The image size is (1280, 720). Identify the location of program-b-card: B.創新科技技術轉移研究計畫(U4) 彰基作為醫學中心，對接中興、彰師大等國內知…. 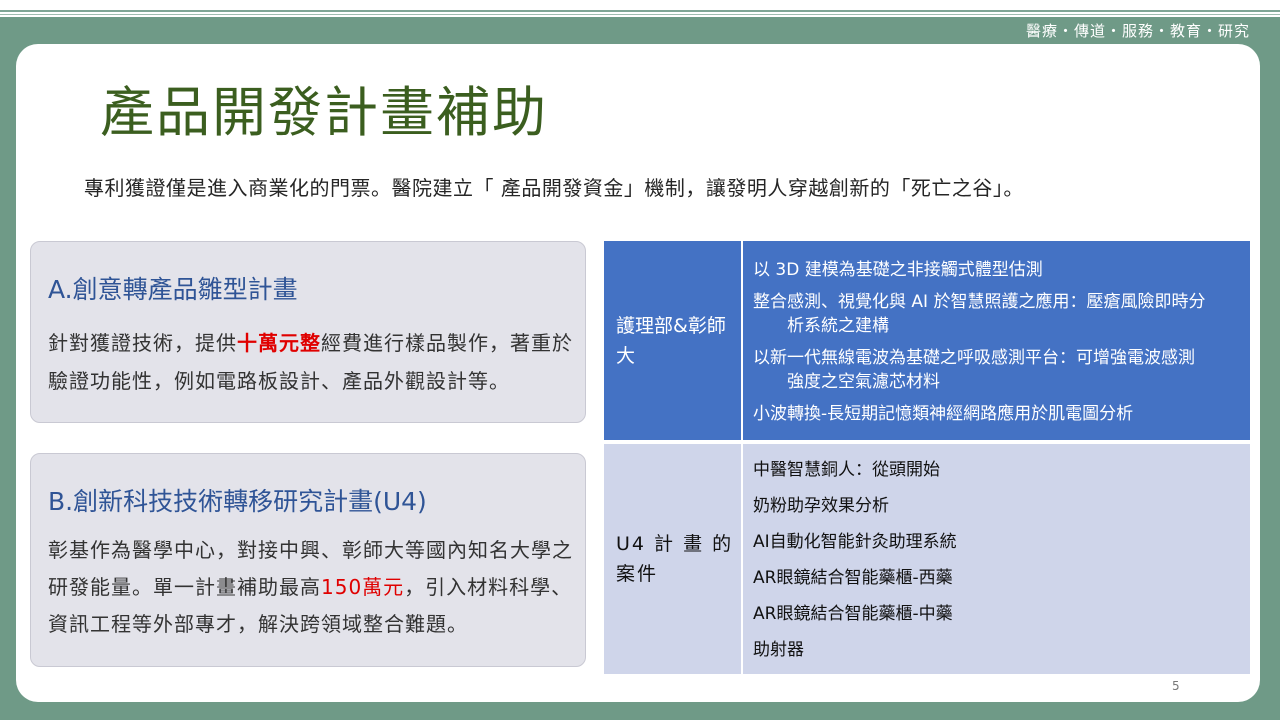
(308, 560).